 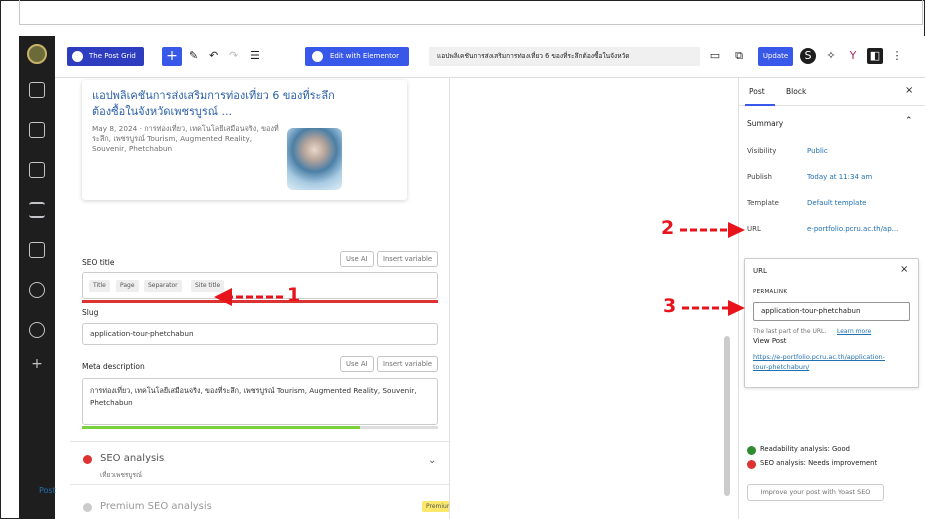 I want to click on annotation-2: 2, so click(x=668, y=228).